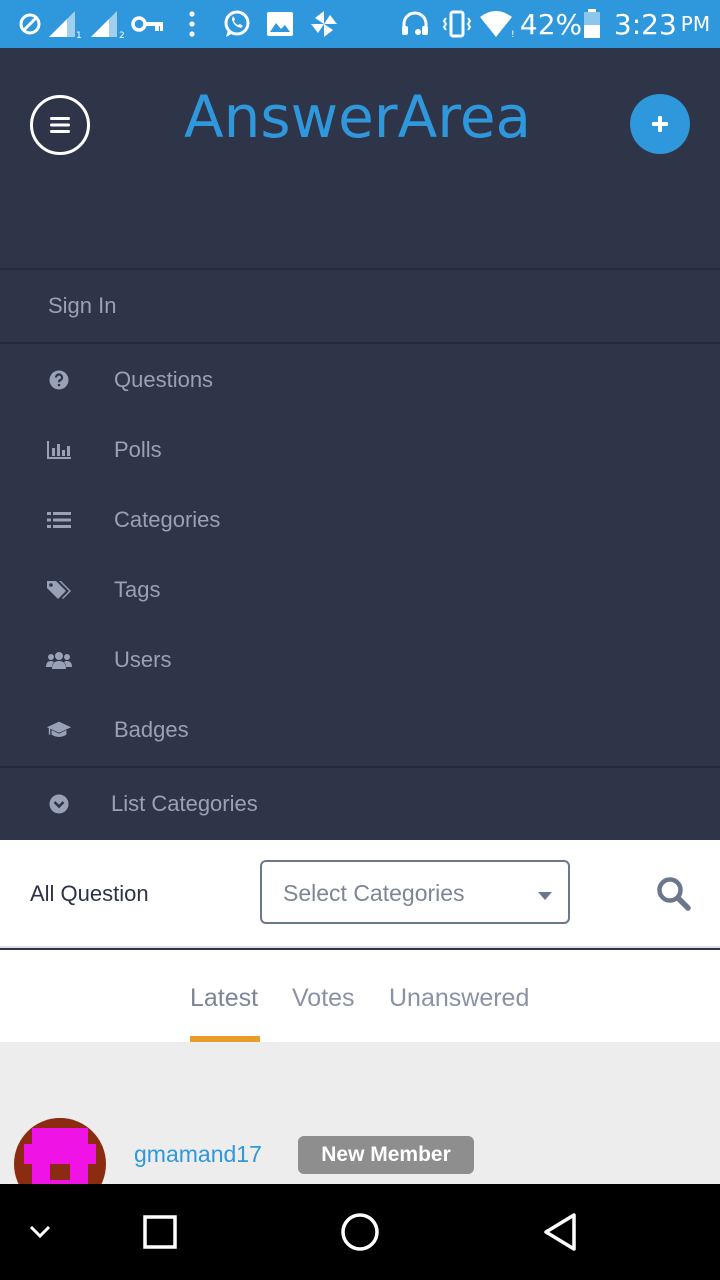  Describe the element at coordinates (151, 729) in the screenshot. I see `nav-item-label: Badges` at that location.